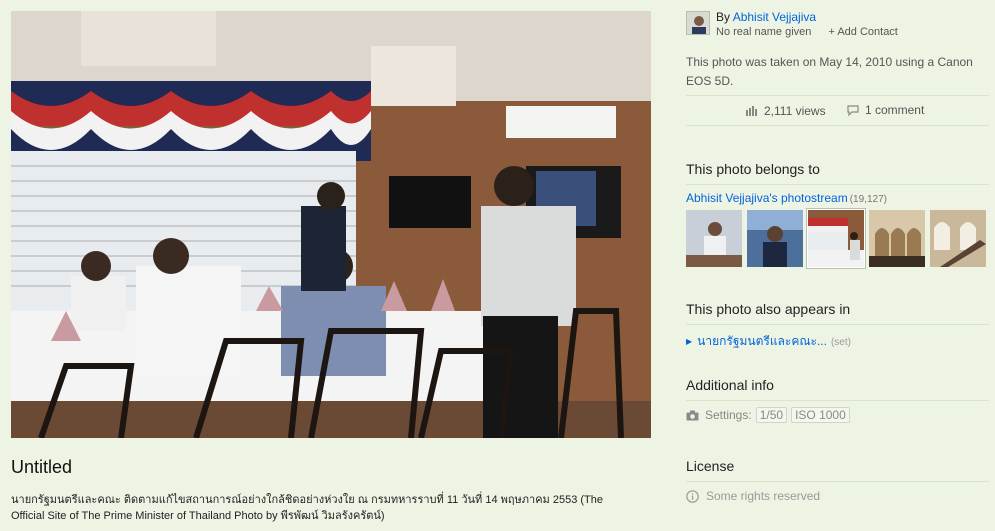  I want to click on camera-settings: Settings: 1/50 ISO 1000, so click(768, 415).